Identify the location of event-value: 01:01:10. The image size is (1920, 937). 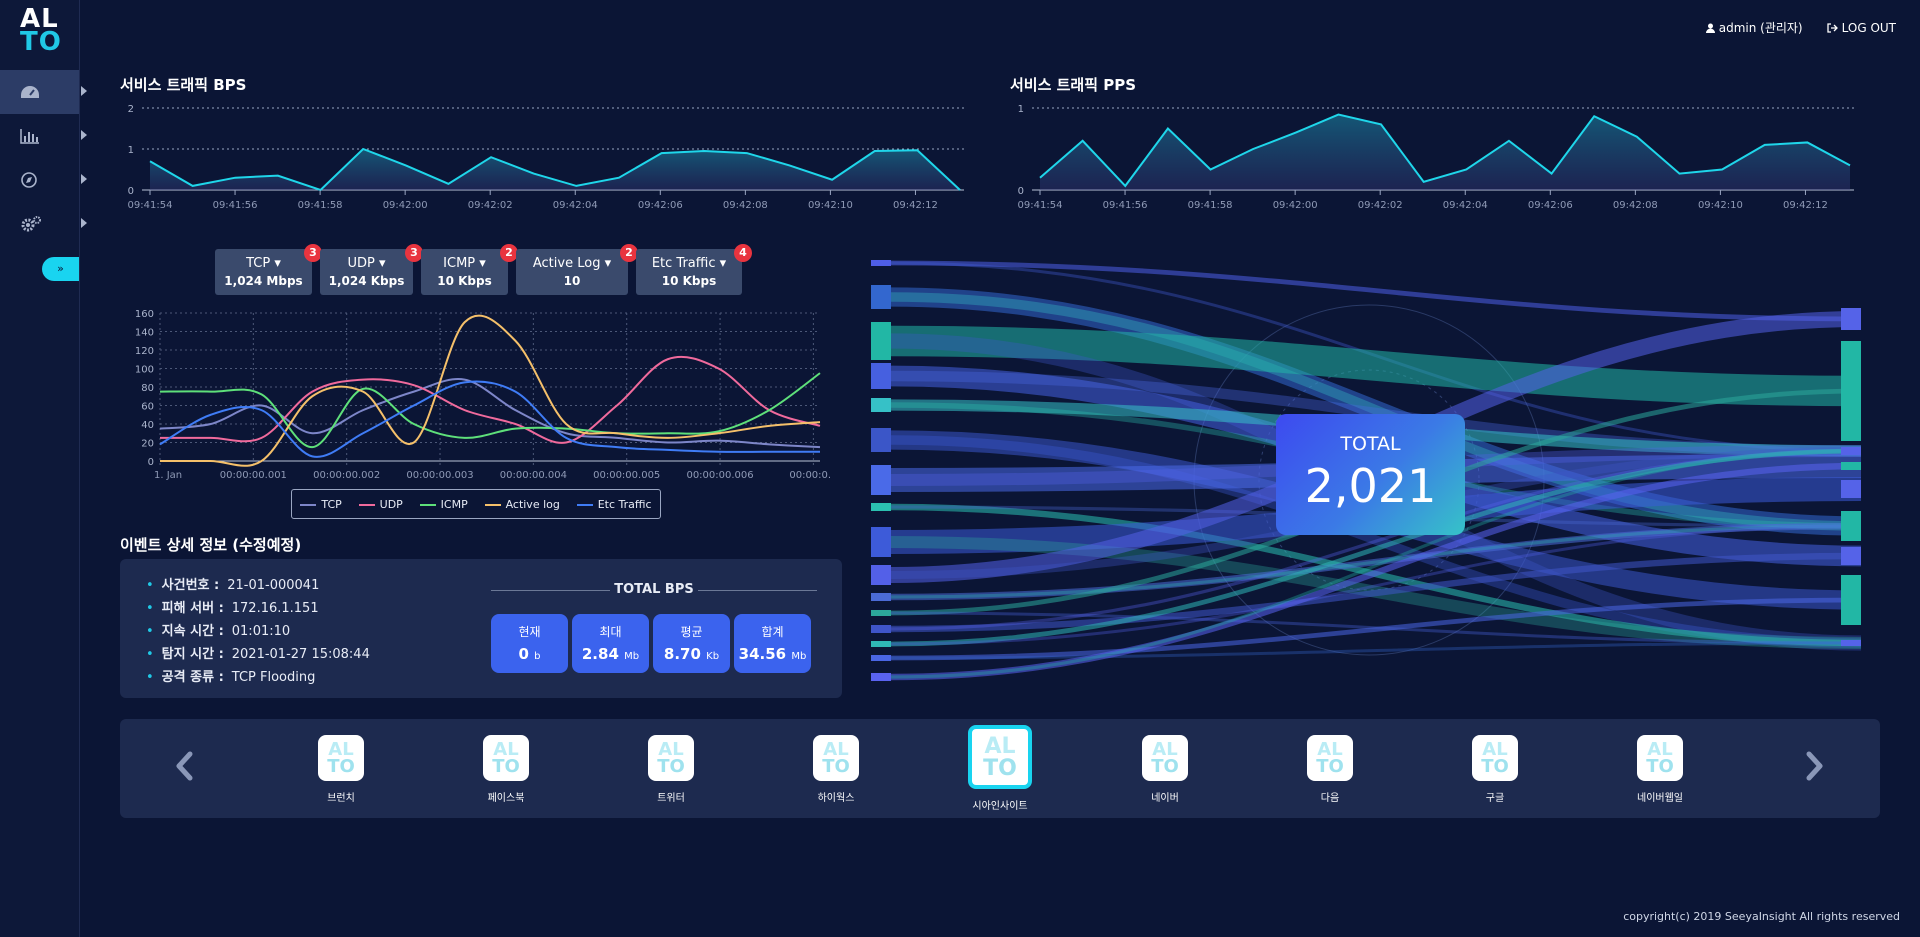
(261, 631).